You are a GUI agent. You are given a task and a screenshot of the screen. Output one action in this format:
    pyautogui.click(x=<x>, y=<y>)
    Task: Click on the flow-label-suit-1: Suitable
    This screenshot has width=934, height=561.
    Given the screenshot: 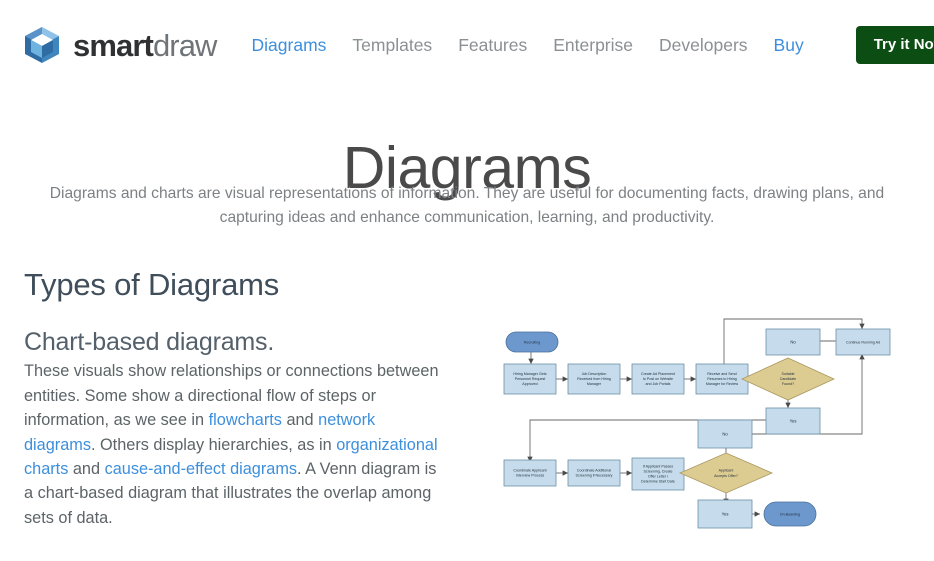 What is the action you would take?
    pyautogui.click(x=788, y=374)
    